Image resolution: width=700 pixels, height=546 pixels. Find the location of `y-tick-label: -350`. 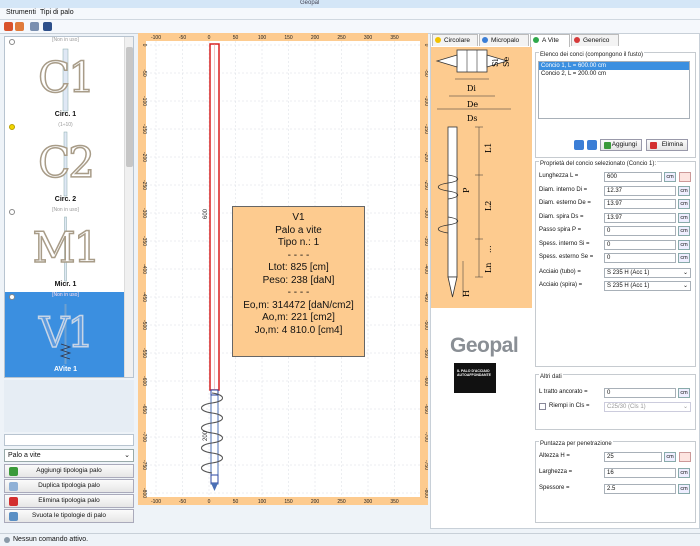

y-tick-label: -350 is located at coordinates (144, 241).